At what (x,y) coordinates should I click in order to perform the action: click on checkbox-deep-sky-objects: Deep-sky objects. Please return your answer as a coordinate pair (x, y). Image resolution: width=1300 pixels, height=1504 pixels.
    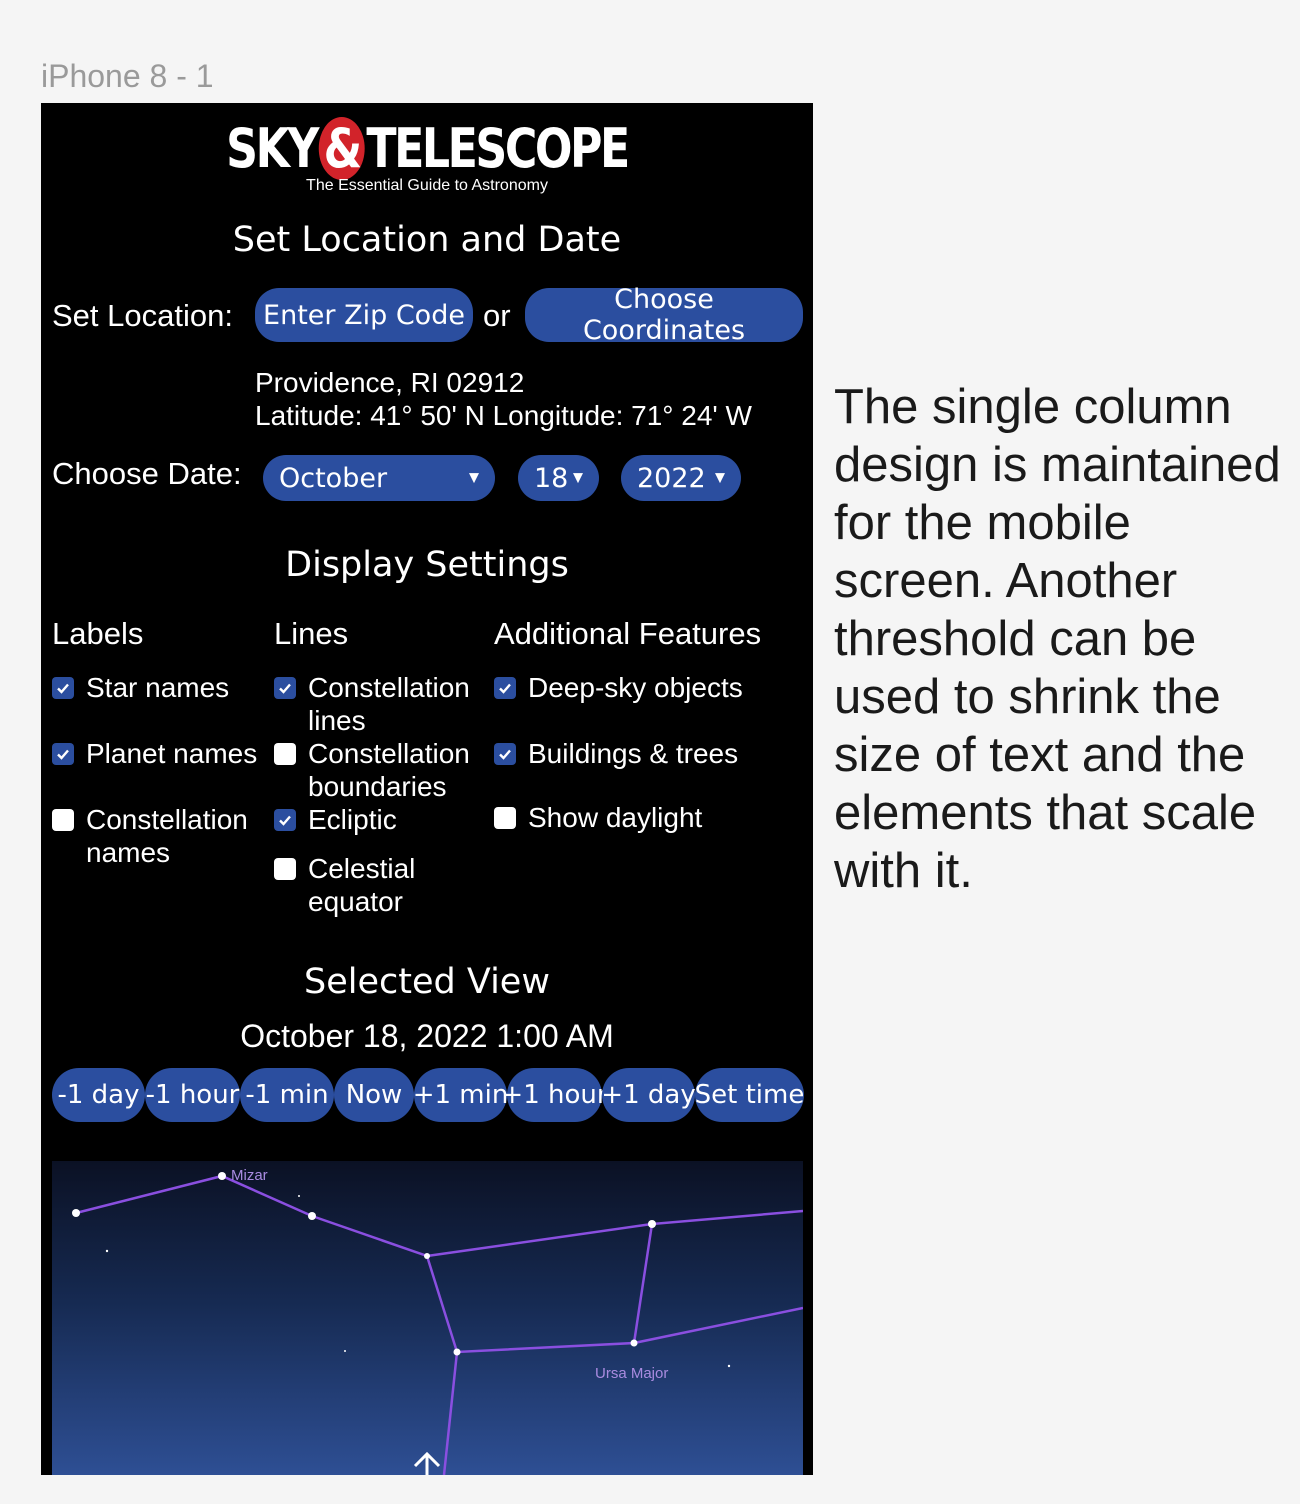
    Looking at the image, I should click on (649, 687).